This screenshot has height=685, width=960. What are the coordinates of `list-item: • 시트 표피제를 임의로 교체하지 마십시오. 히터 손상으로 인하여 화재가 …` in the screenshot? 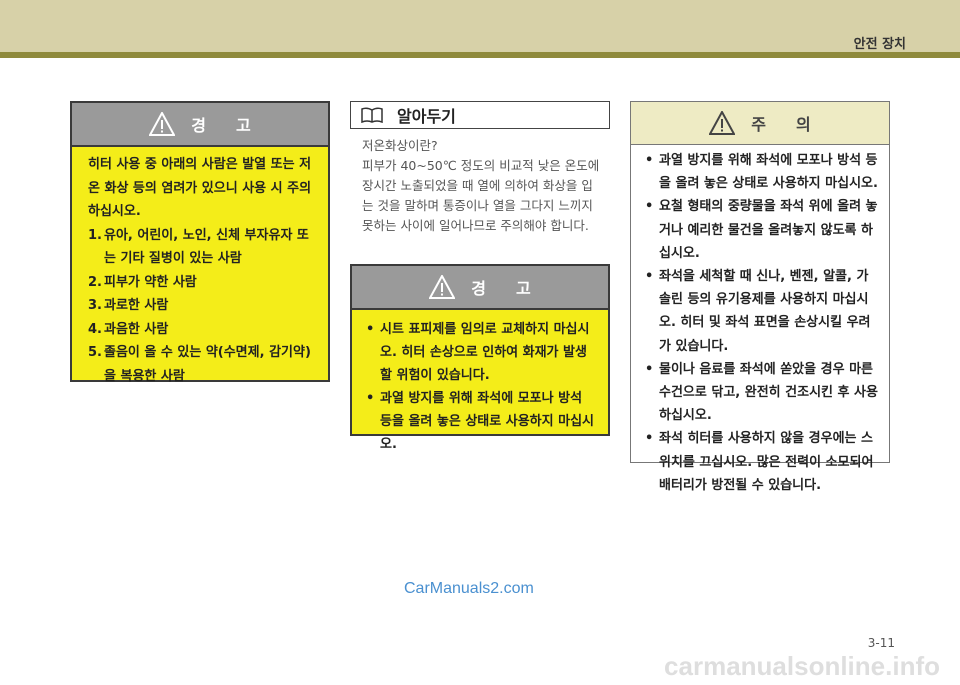 It's located at (481, 352).